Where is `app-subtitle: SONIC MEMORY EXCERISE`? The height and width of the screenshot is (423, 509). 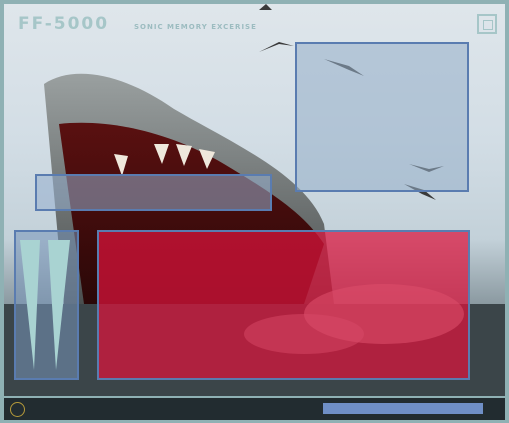
app-subtitle: SONIC MEMORY EXCERISE is located at coordinates (195, 27).